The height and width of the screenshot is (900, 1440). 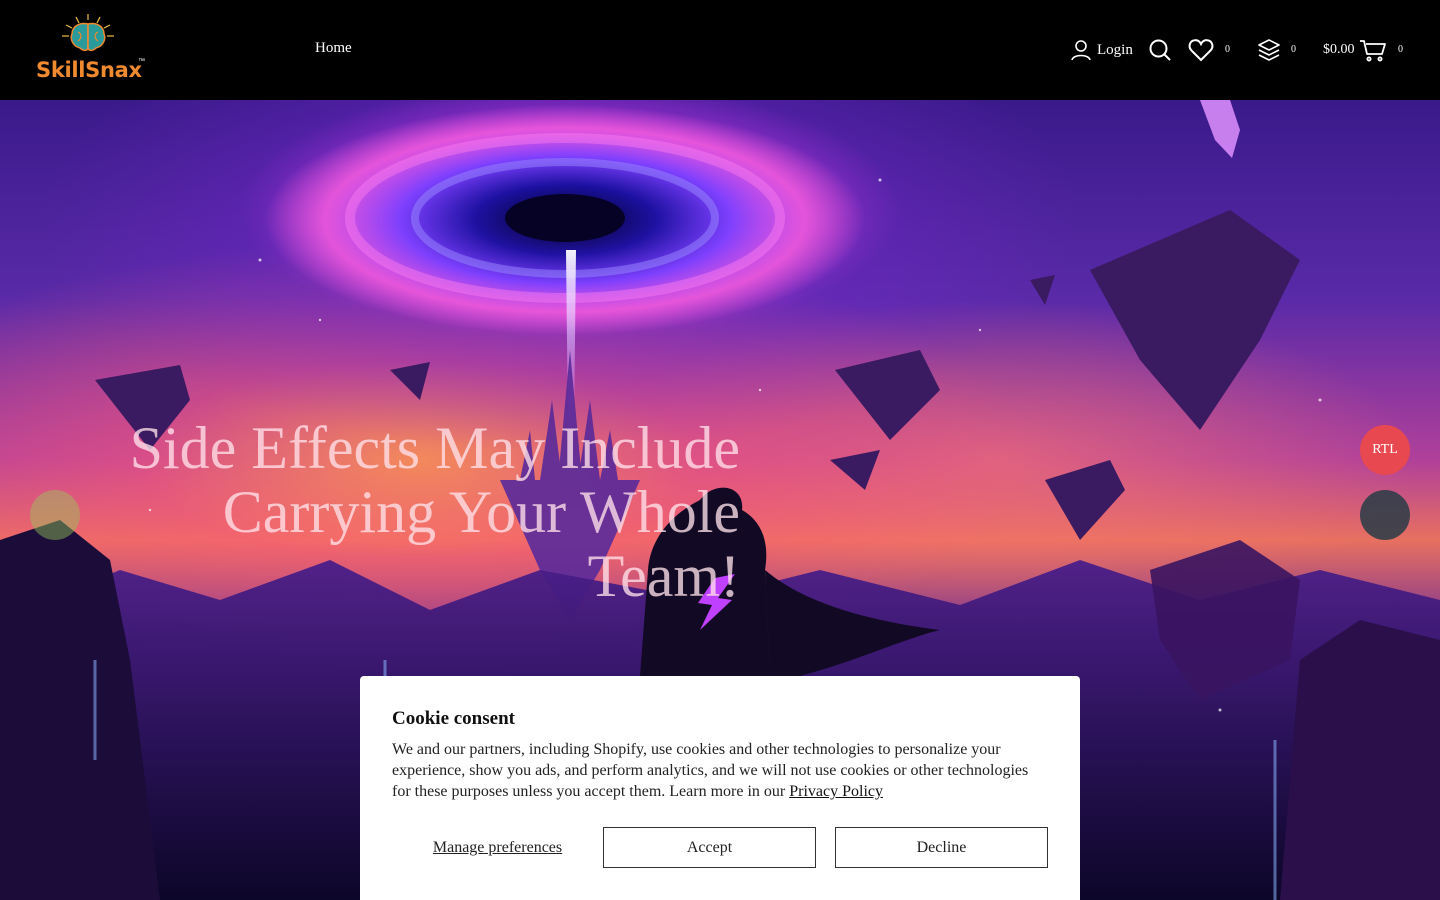 What do you see at coordinates (453, 718) in the screenshot?
I see `cookie-title: Cookie consent` at bounding box center [453, 718].